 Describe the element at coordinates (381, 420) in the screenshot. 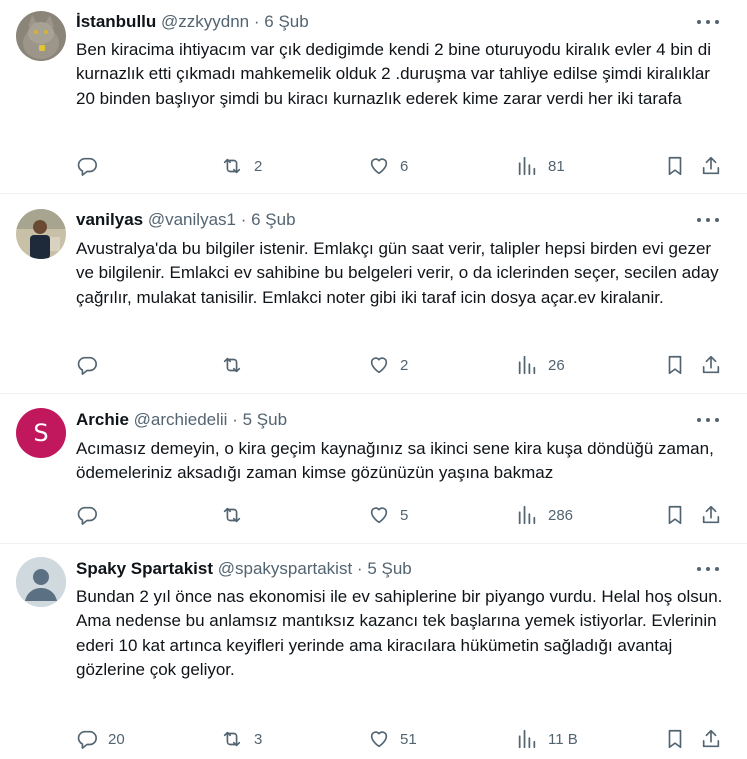

I see `tweet-header: Archie @archiedelii · 5 Şub` at that location.